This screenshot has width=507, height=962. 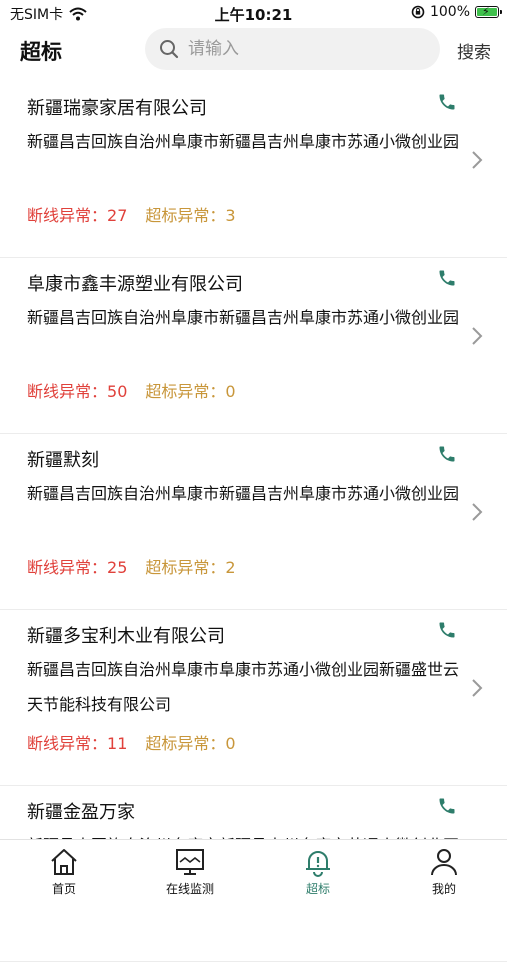 What do you see at coordinates (449, 12) in the screenshot?
I see `battery-percent: 100%` at bounding box center [449, 12].